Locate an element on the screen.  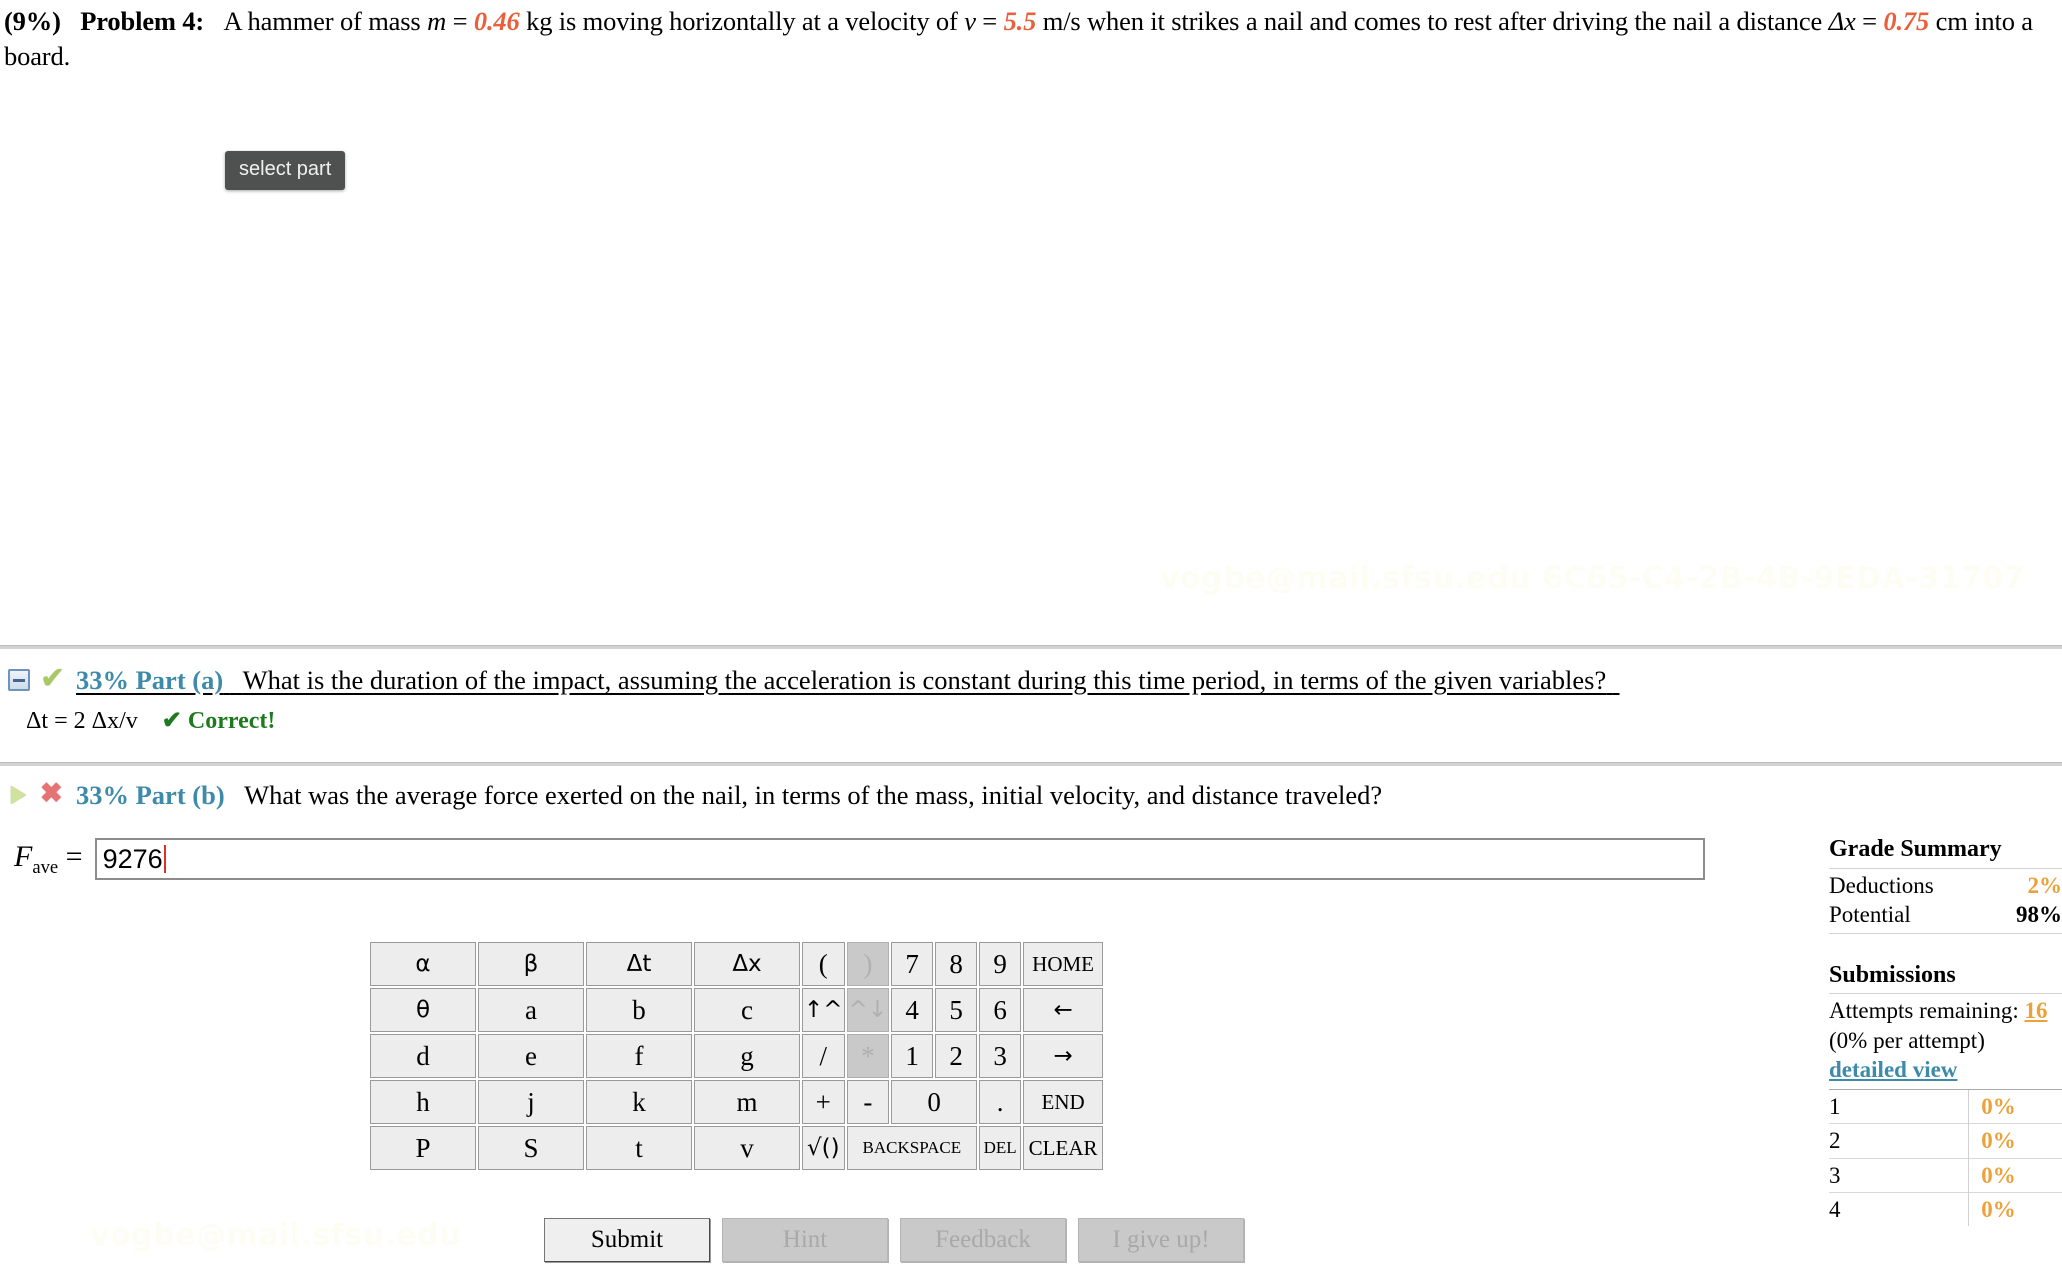
keypad-key-backspace: BACKSPACE is located at coordinates (912, 1148).